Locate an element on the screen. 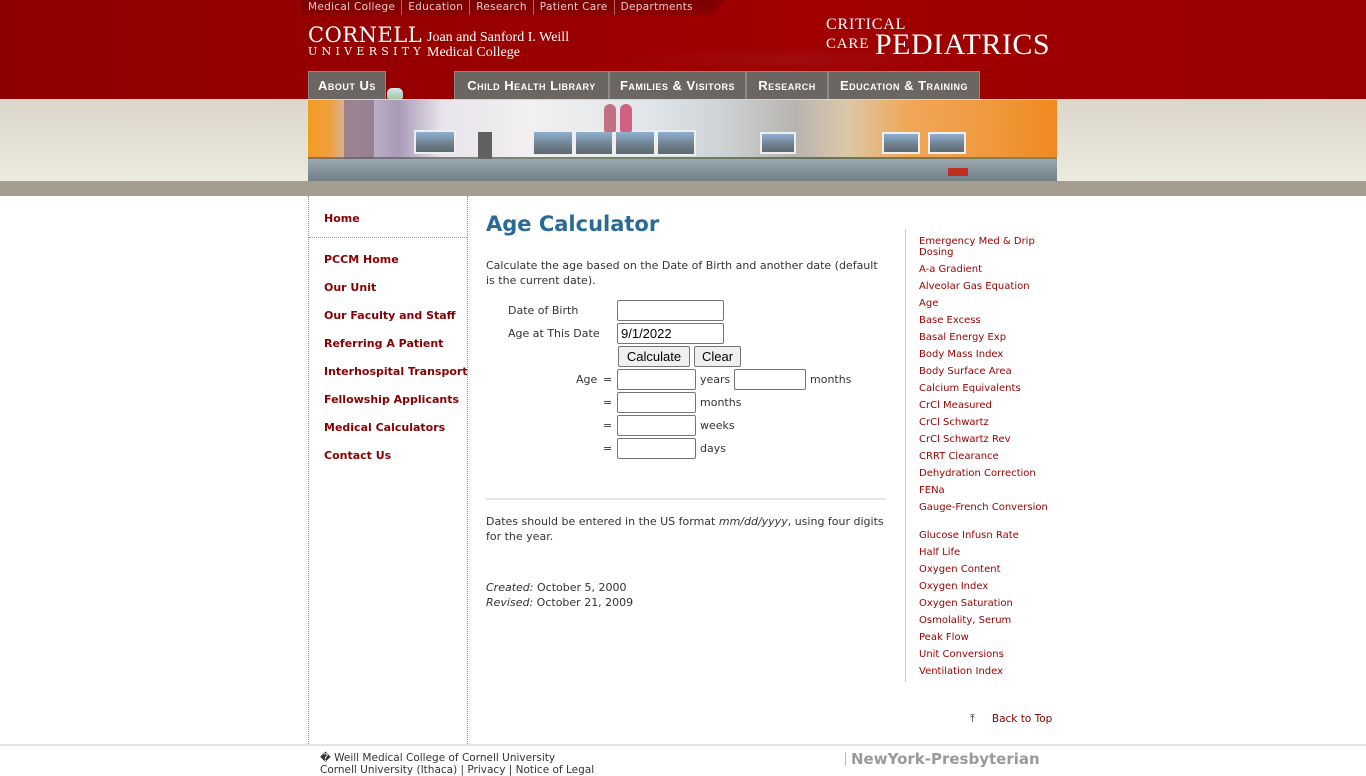  years-output is located at coordinates (656, 379).